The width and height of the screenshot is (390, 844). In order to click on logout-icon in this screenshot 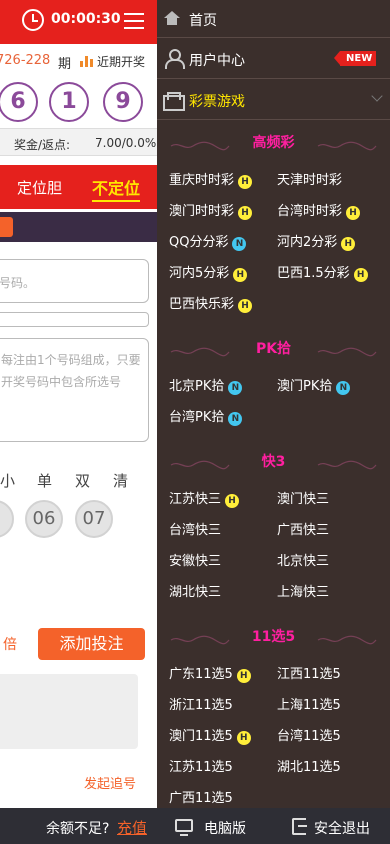, I will do `click(299, 826)`.